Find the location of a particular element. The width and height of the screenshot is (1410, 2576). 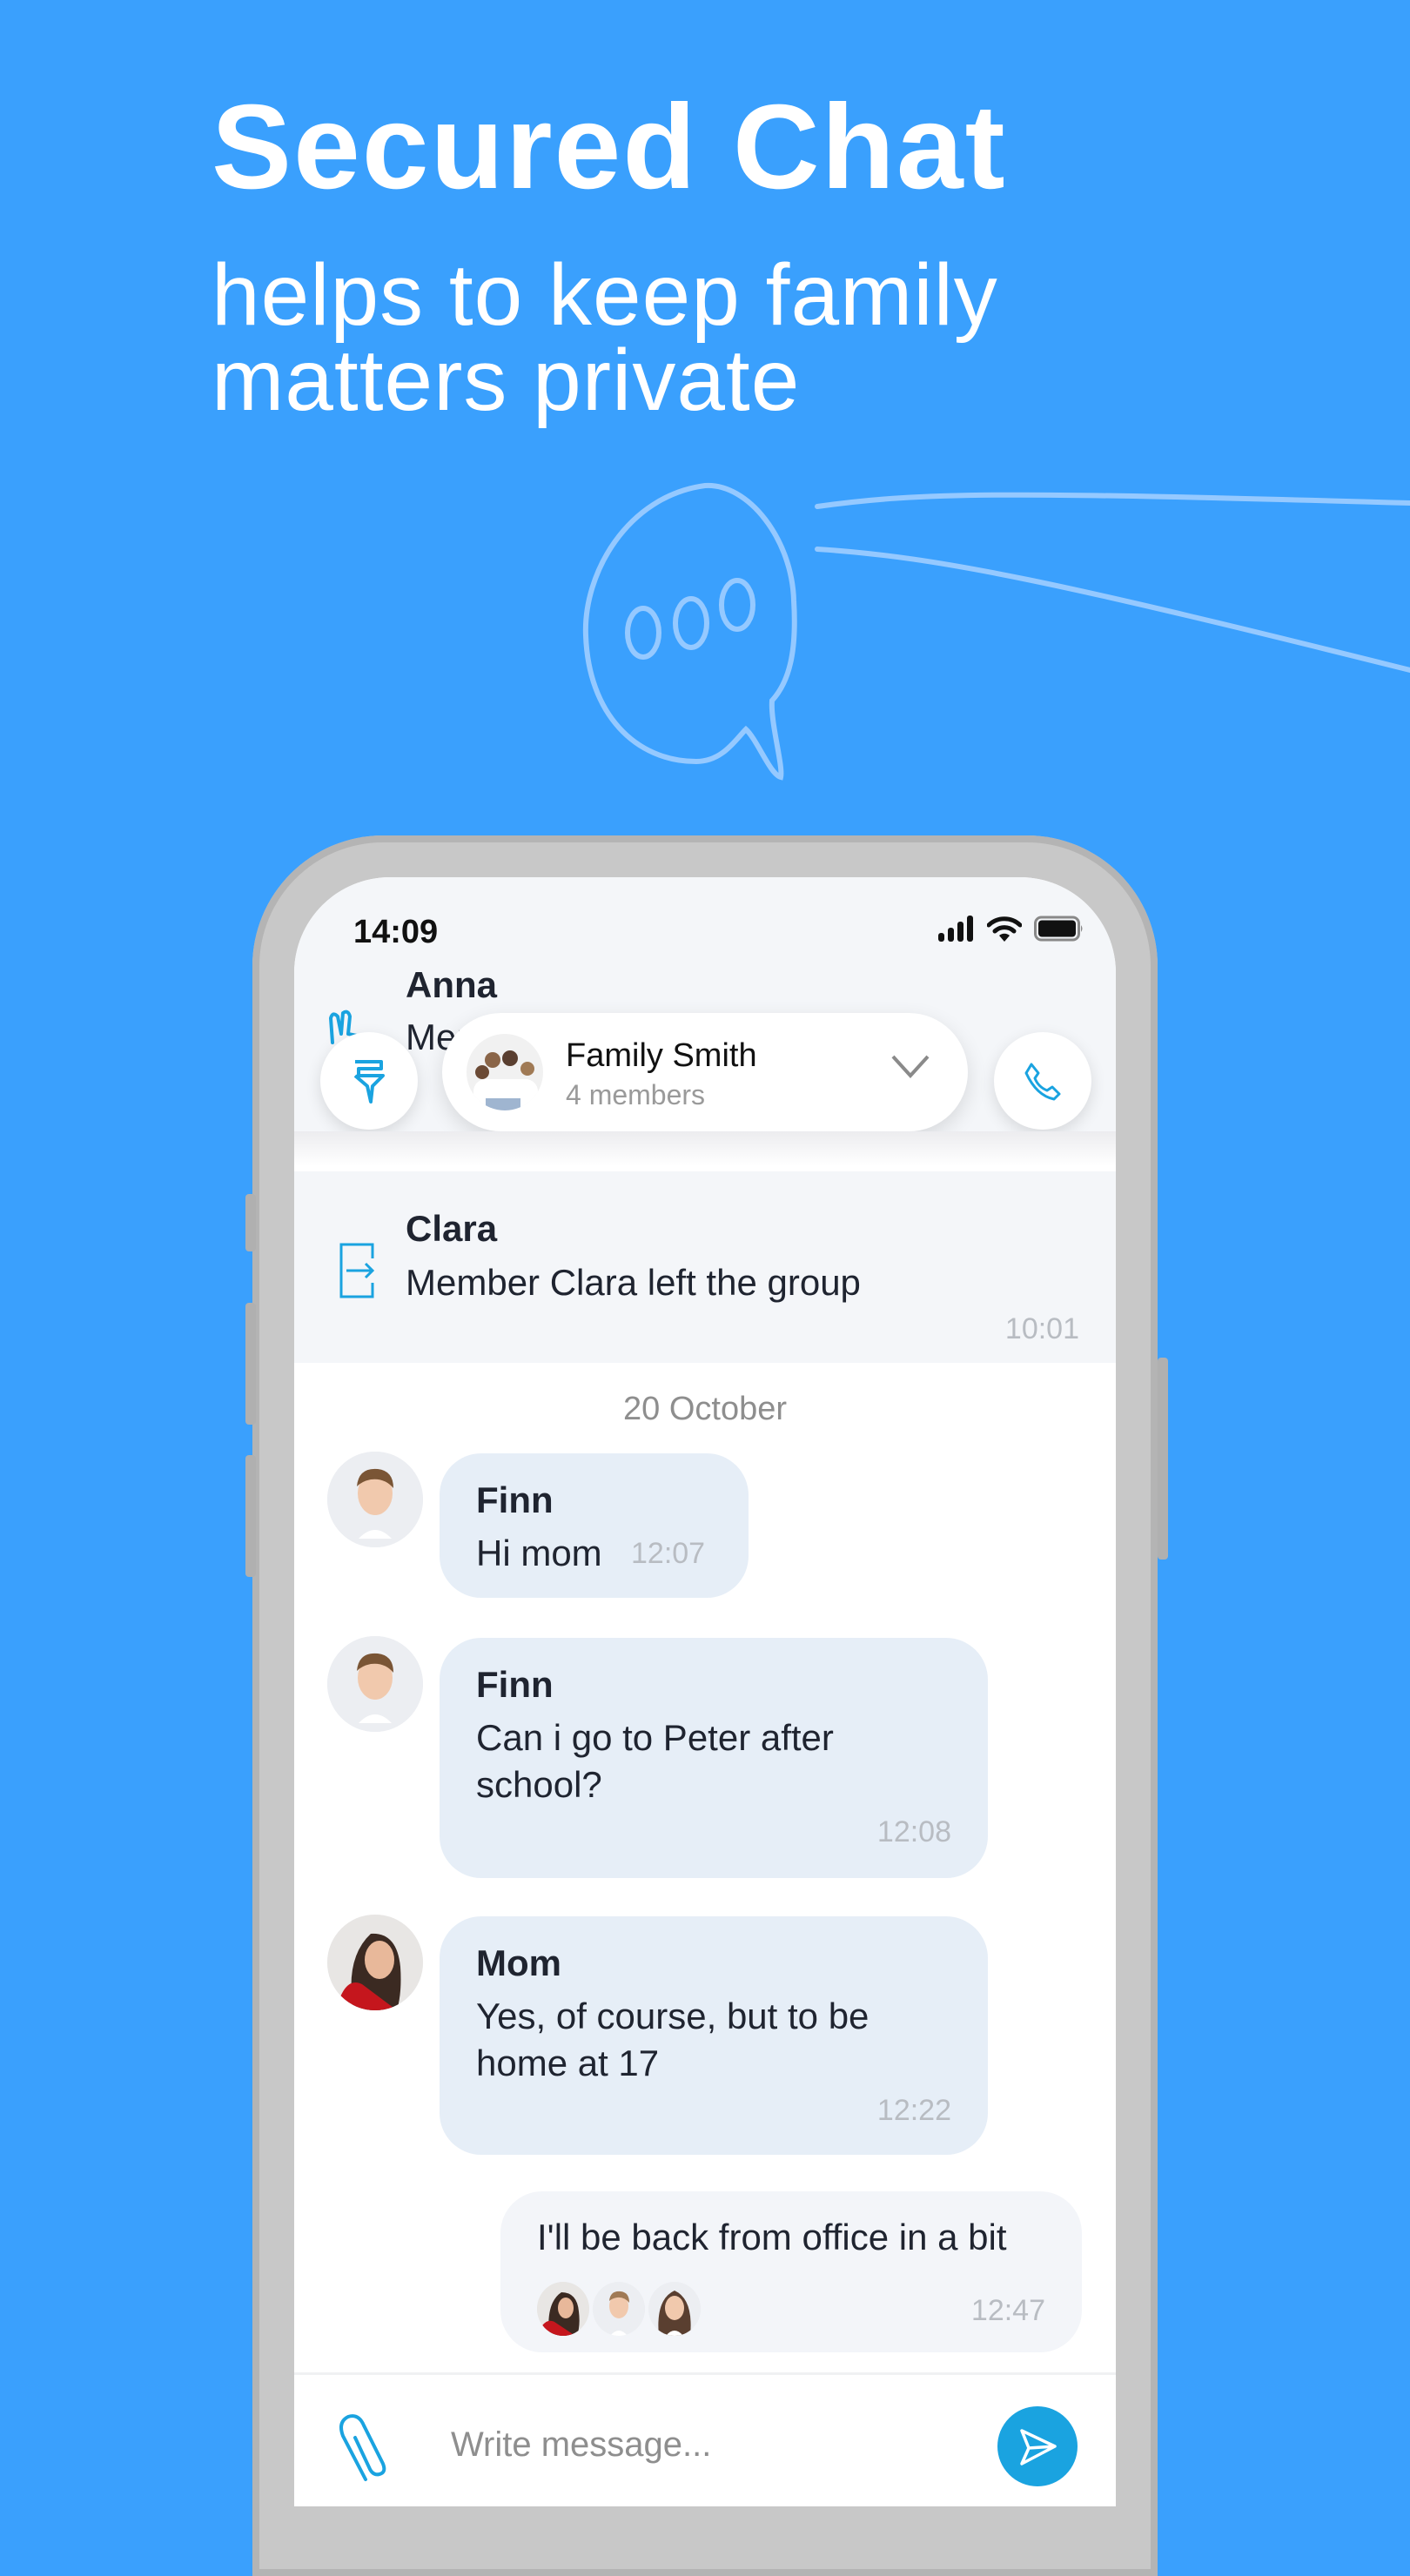

hero-title: Secured Chat is located at coordinates (609, 147).